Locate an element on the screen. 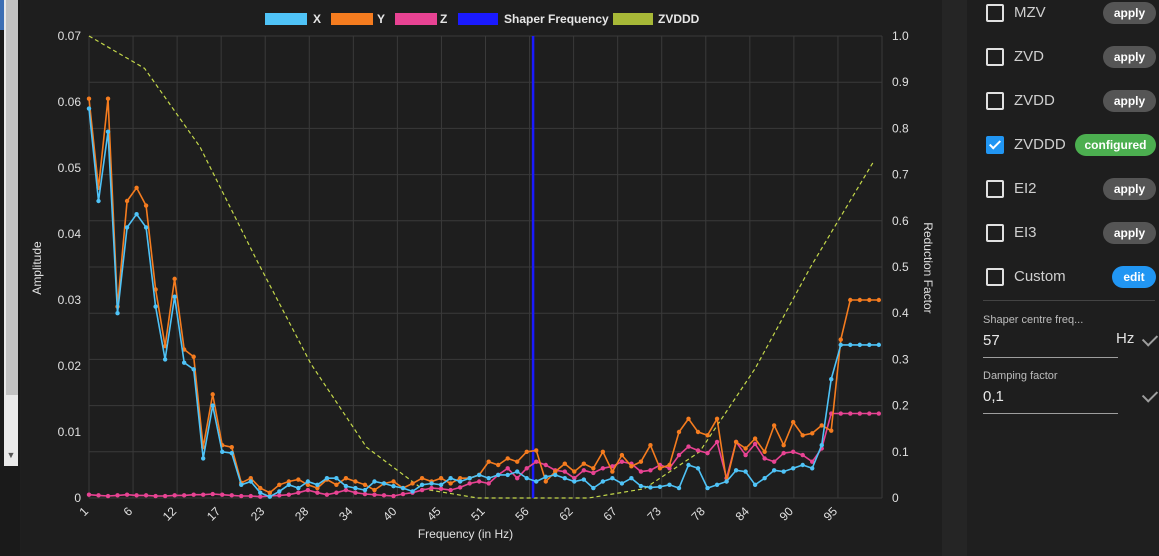 This screenshot has width=1159, height=556. legend-swatch-zvddd is located at coordinates (633, 19).